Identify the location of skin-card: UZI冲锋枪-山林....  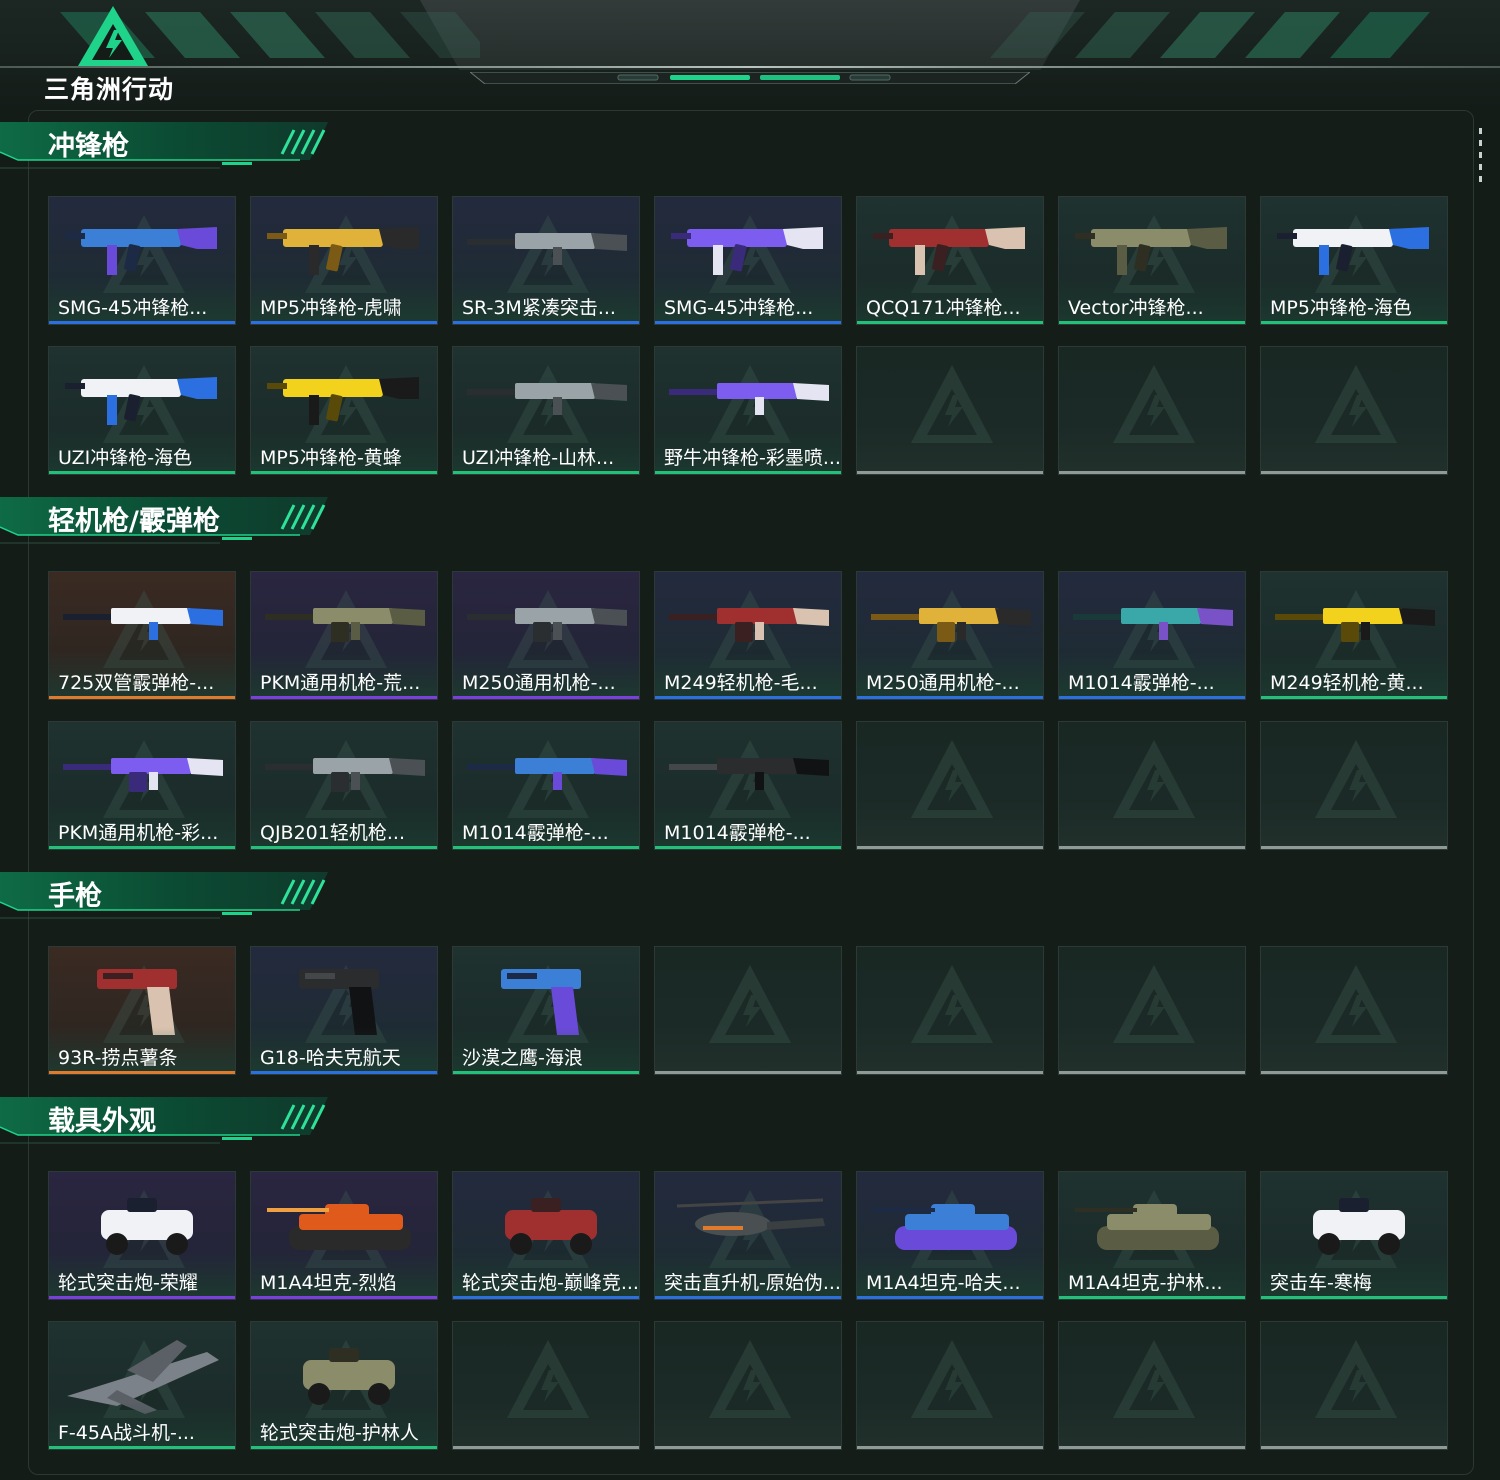
(546, 410).